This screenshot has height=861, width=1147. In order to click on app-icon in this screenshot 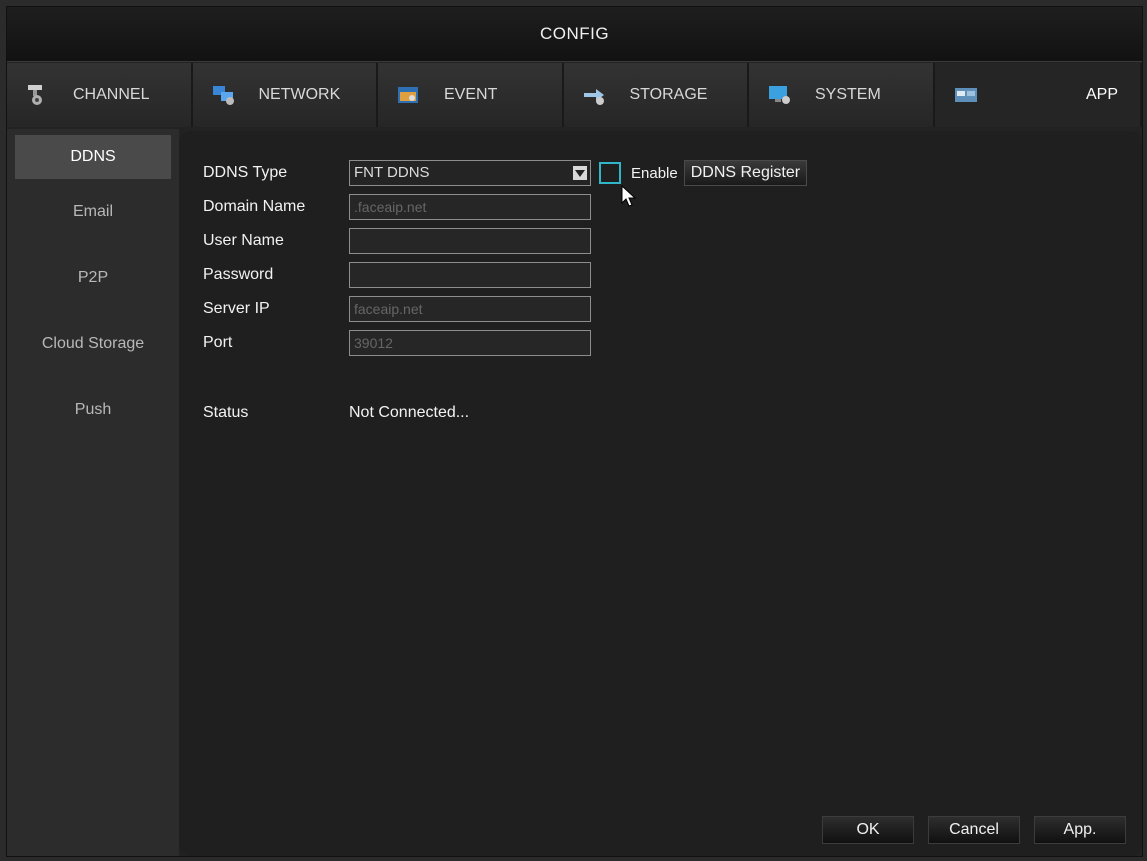, I will do `click(965, 95)`.